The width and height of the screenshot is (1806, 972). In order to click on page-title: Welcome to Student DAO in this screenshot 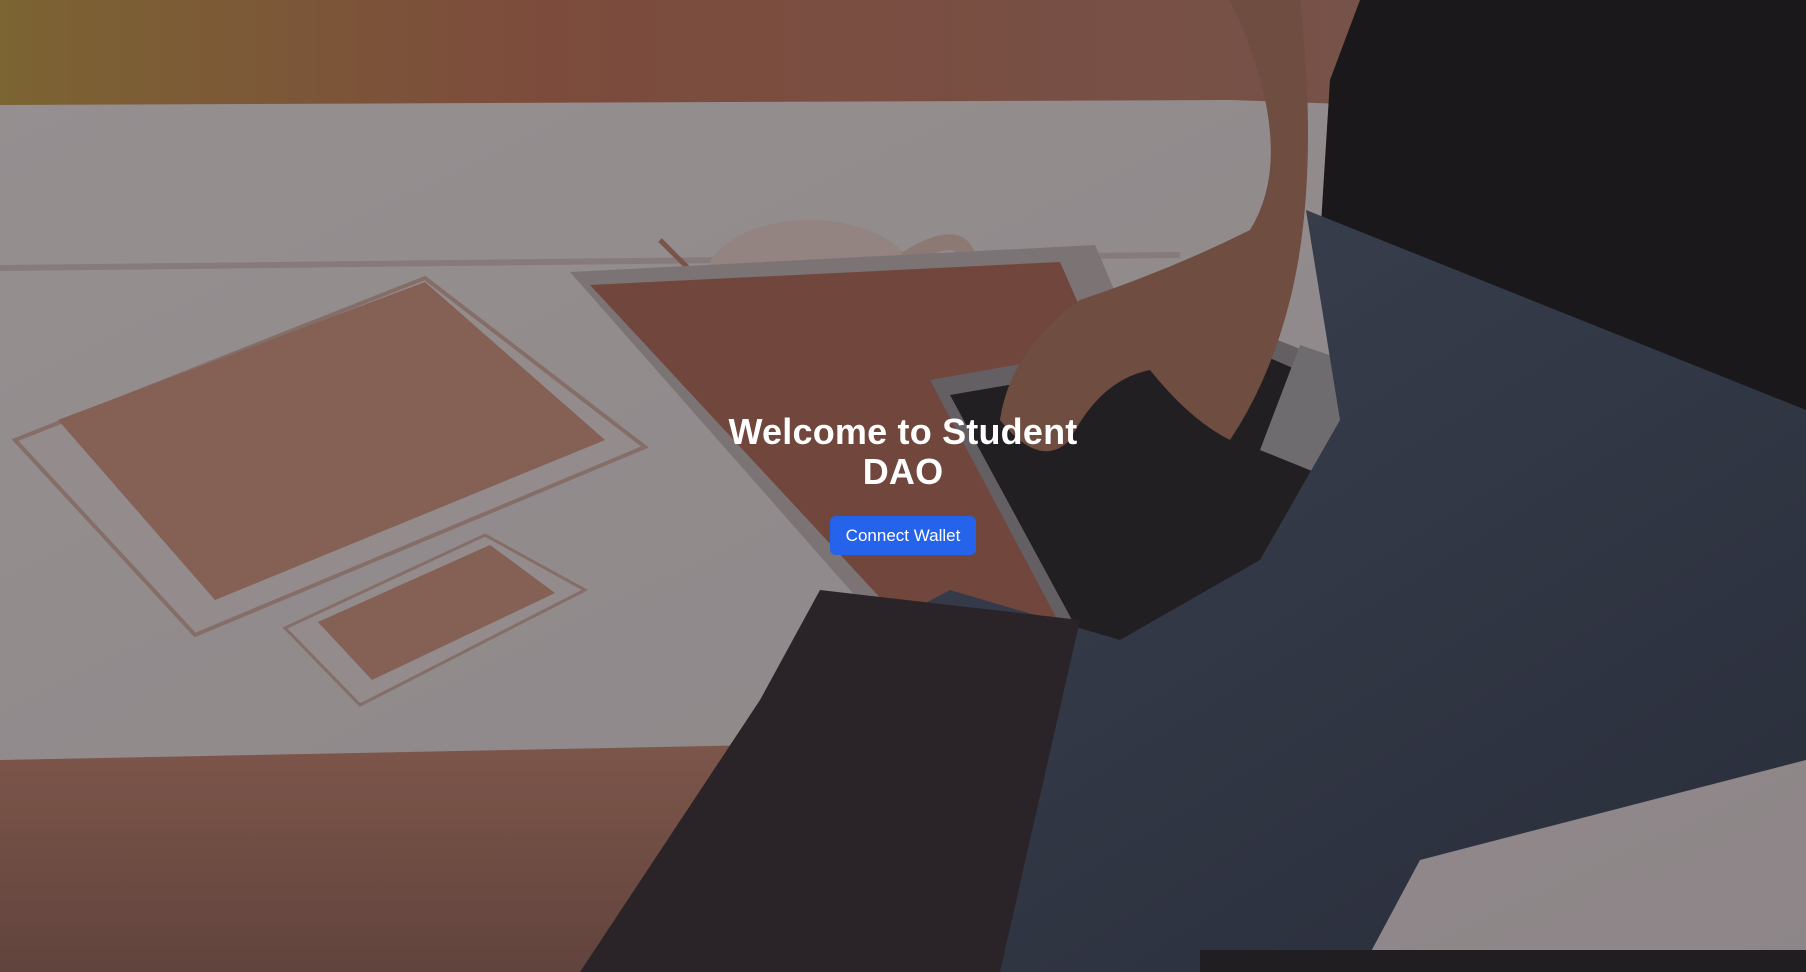, I will do `click(903, 451)`.